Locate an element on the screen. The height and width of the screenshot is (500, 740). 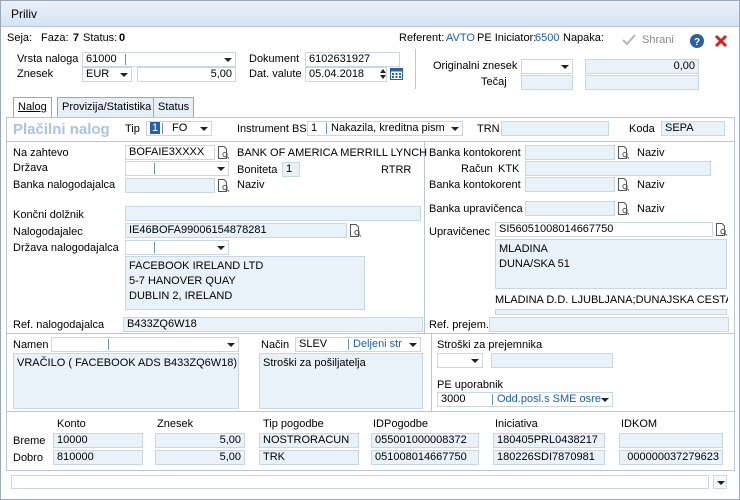
banka-nalogodajalca-field is located at coordinates (170, 185).